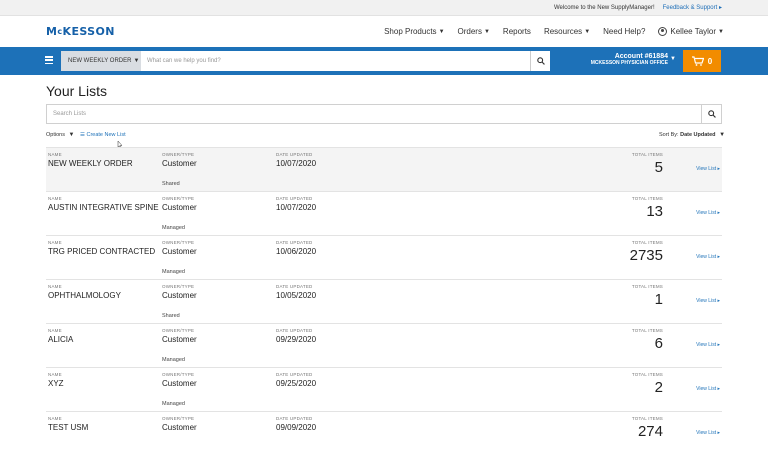 Image resolution: width=768 pixels, height=455 pixels. Describe the element at coordinates (335, 61) in the screenshot. I see `site-search-input: What can we help you find?` at that location.